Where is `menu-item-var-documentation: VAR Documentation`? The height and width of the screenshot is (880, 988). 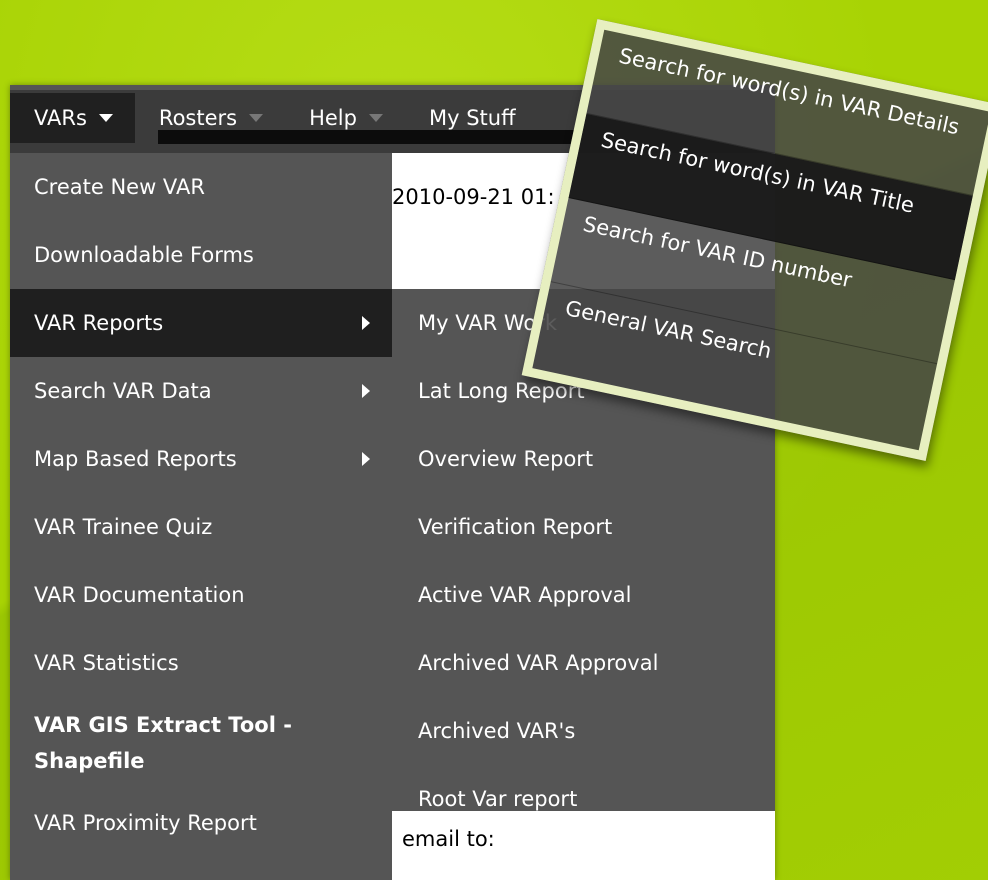 menu-item-var-documentation: VAR Documentation is located at coordinates (201, 595).